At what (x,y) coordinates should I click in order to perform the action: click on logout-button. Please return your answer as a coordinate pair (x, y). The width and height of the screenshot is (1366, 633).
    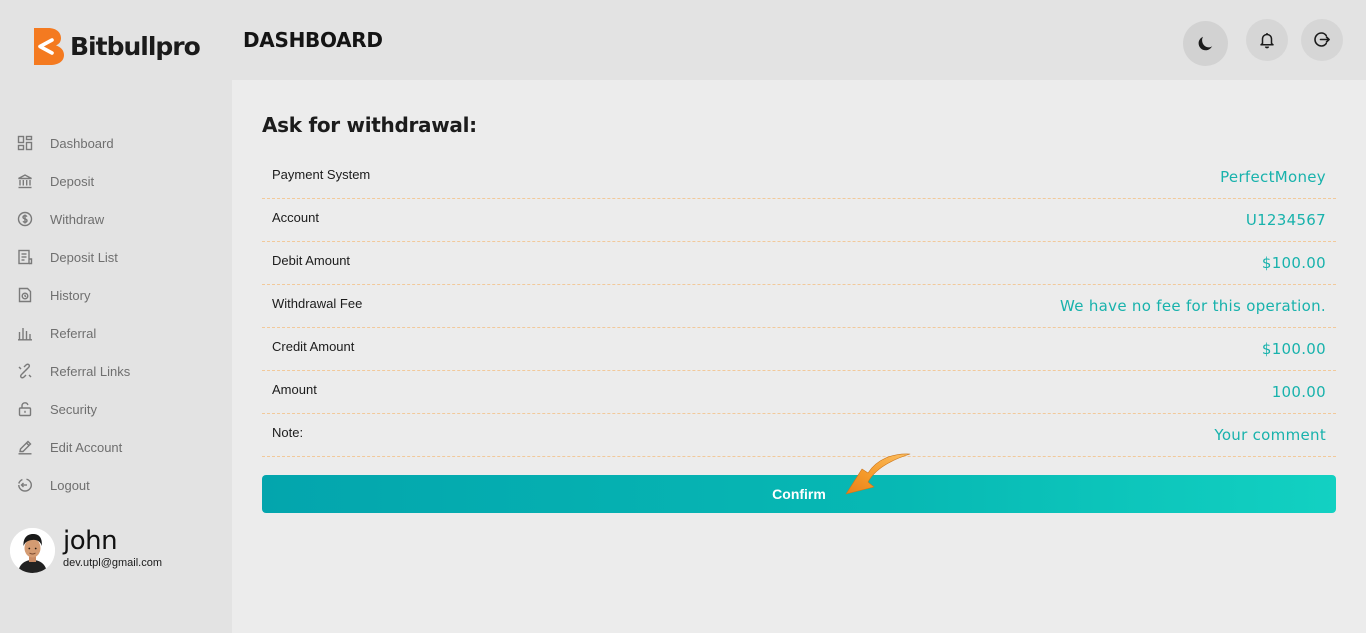
    Looking at the image, I should click on (1322, 40).